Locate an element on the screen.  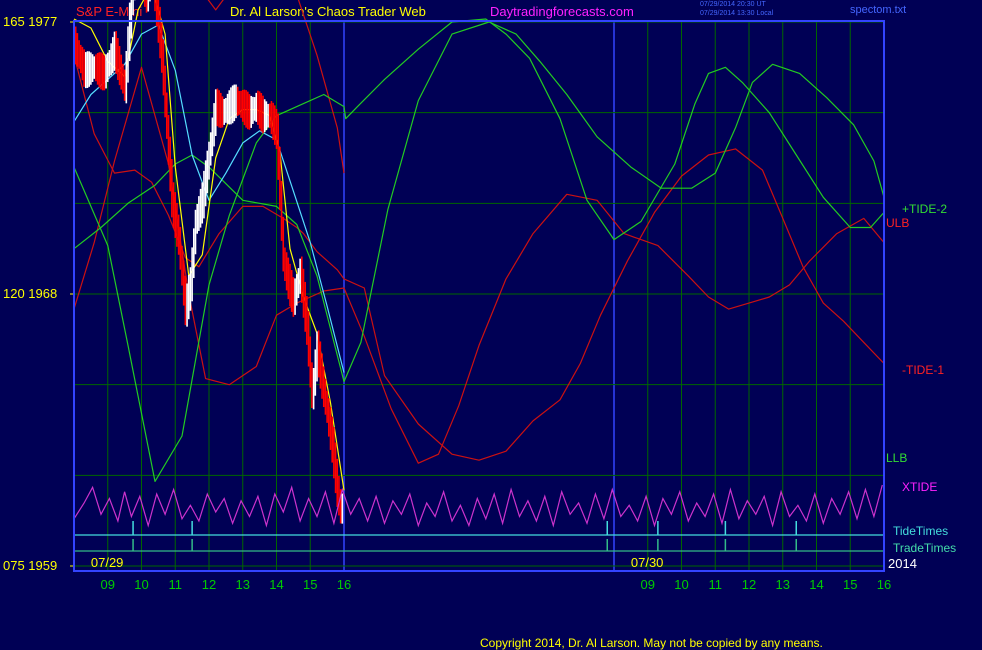
y-axis-label: 075 1959 is located at coordinates (30, 565).